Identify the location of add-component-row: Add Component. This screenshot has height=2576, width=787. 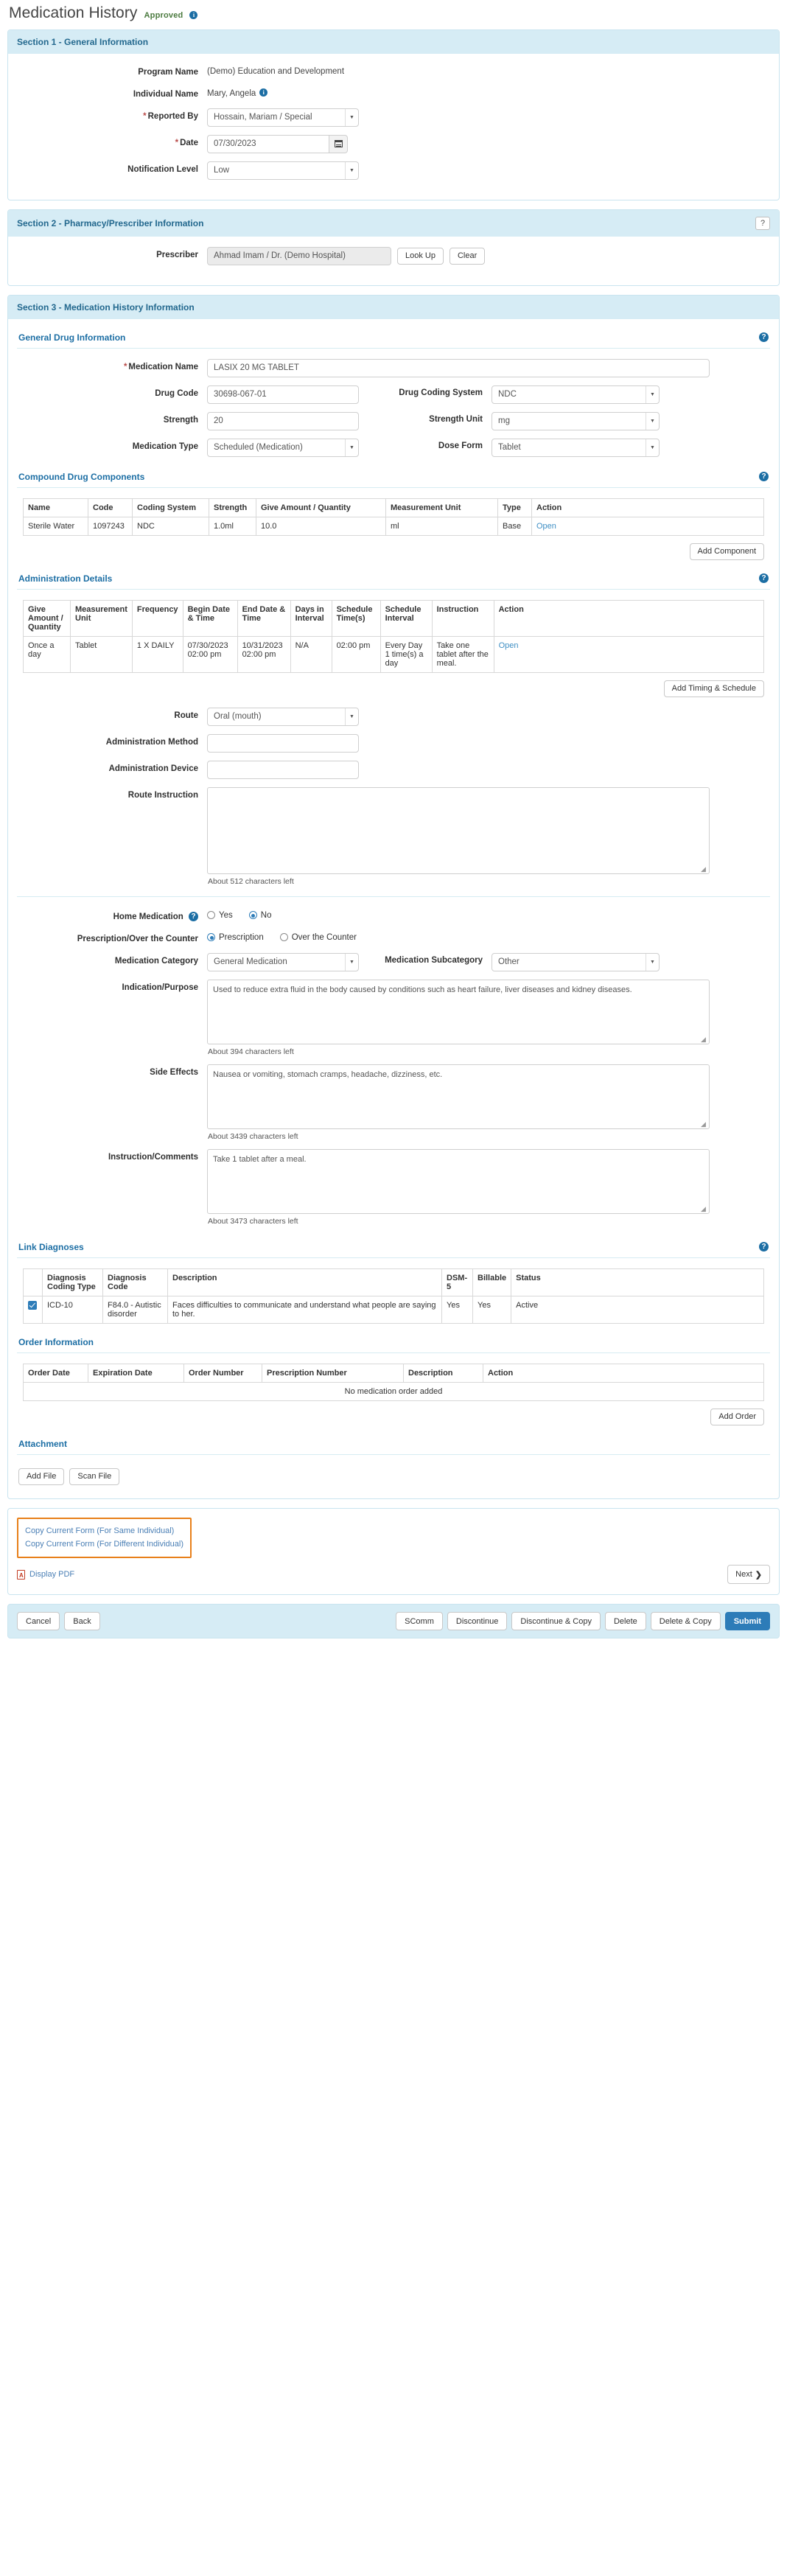
(393, 551).